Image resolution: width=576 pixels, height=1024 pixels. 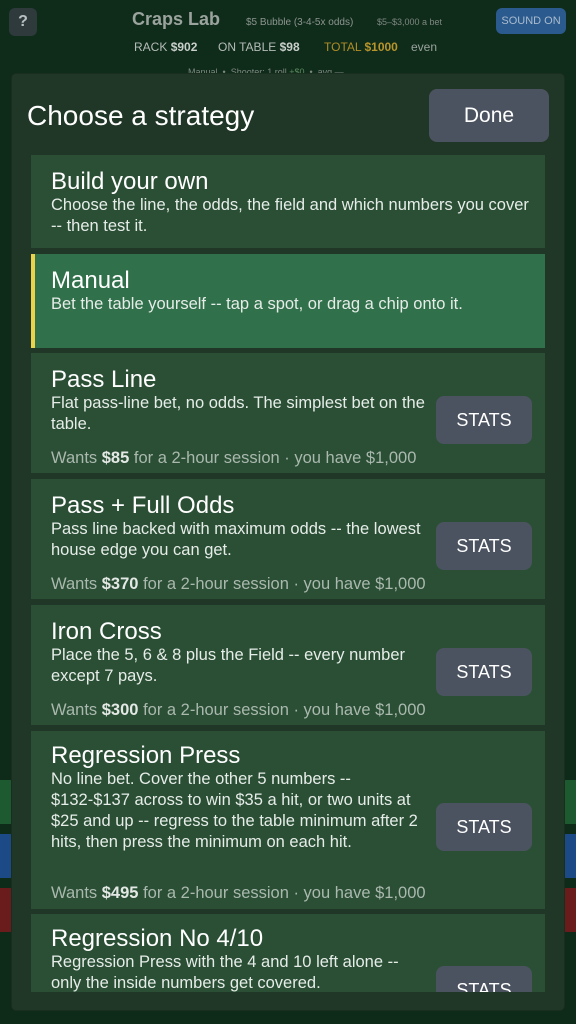 What do you see at coordinates (90, 280) in the screenshot?
I see `strategy-name: Manual` at bounding box center [90, 280].